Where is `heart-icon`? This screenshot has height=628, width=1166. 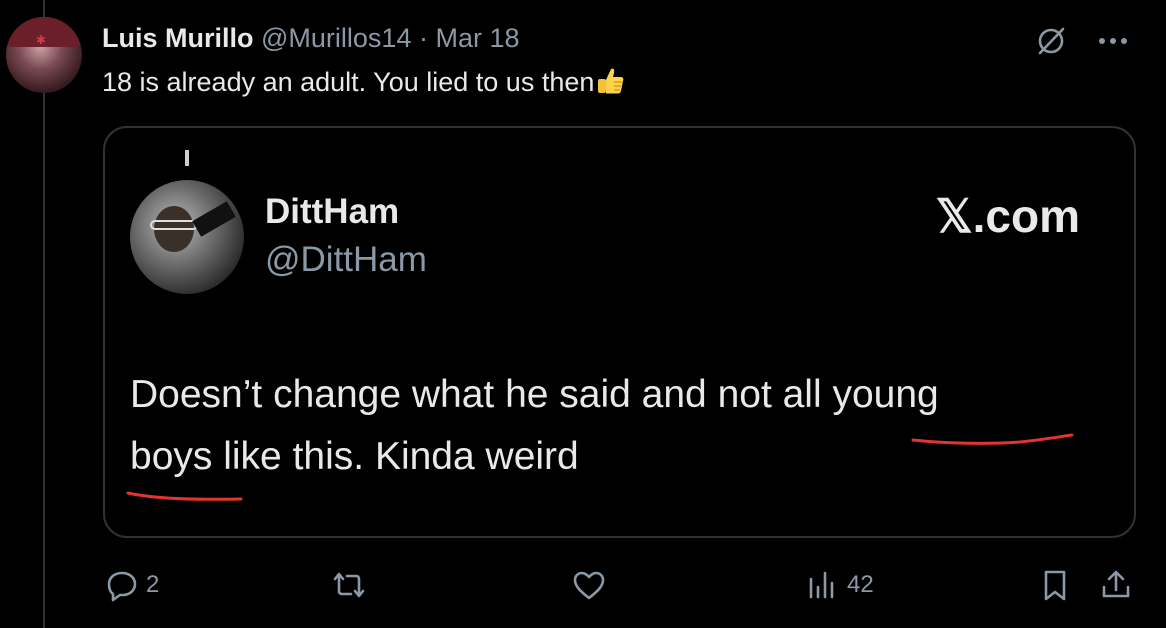
heart-icon is located at coordinates (589, 585).